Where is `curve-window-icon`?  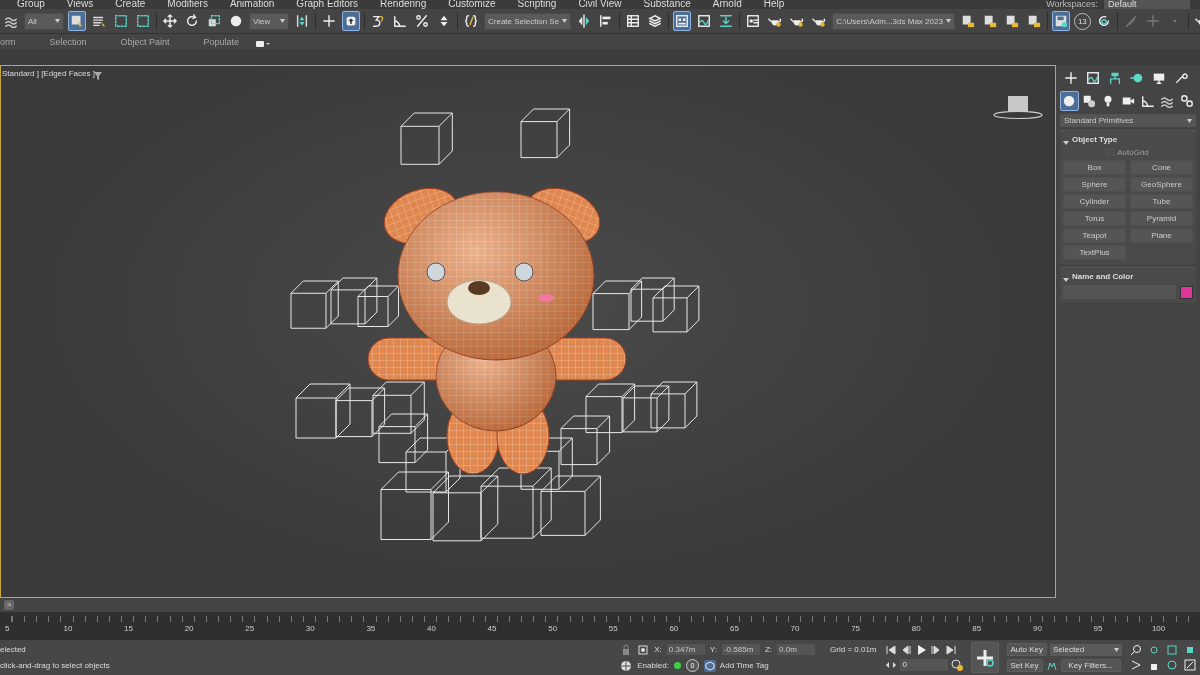
curve-window-icon is located at coordinates (1092, 78).